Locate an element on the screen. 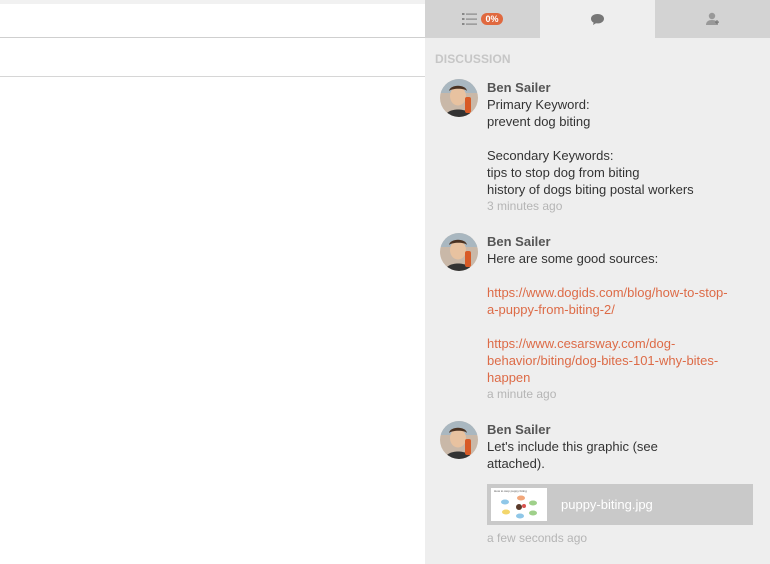 The width and height of the screenshot is (770, 564). chat-bubble-icon is located at coordinates (597, 19).